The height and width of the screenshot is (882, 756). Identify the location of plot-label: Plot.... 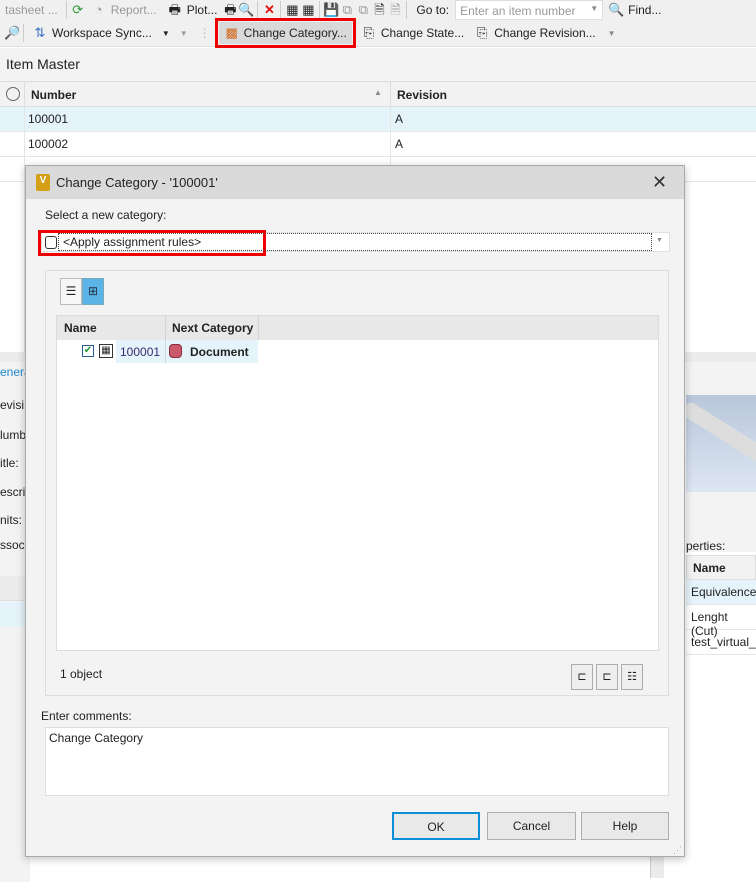
(202, 10).